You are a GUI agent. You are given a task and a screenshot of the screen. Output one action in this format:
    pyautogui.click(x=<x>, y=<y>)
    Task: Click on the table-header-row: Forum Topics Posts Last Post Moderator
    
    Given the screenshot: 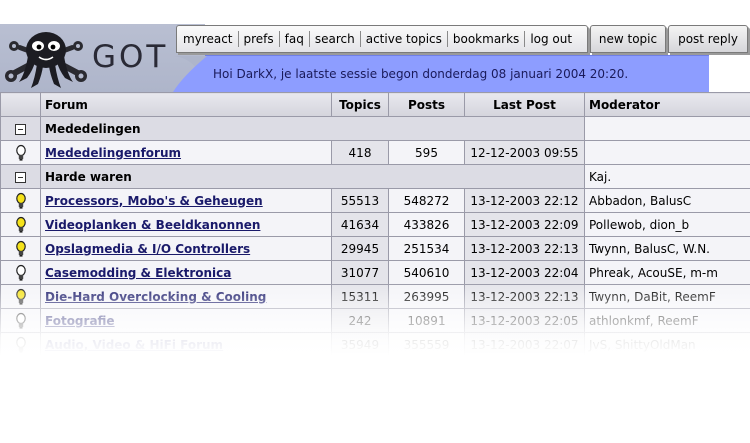 What is the action you would take?
    pyautogui.click(x=375, y=104)
    